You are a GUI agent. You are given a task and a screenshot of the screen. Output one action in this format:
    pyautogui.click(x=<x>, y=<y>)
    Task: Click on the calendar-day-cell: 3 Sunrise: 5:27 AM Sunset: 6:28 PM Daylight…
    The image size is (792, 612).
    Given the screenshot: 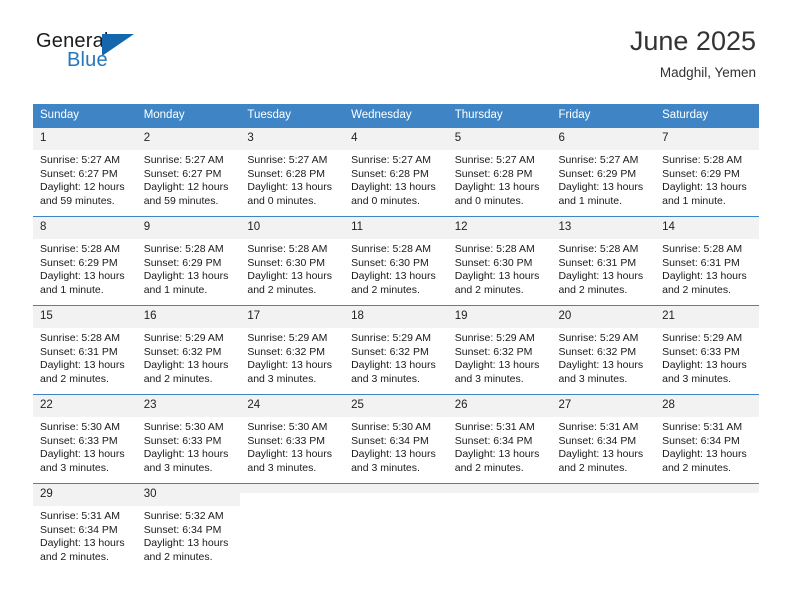 What is the action you would take?
    pyautogui.click(x=292, y=172)
    